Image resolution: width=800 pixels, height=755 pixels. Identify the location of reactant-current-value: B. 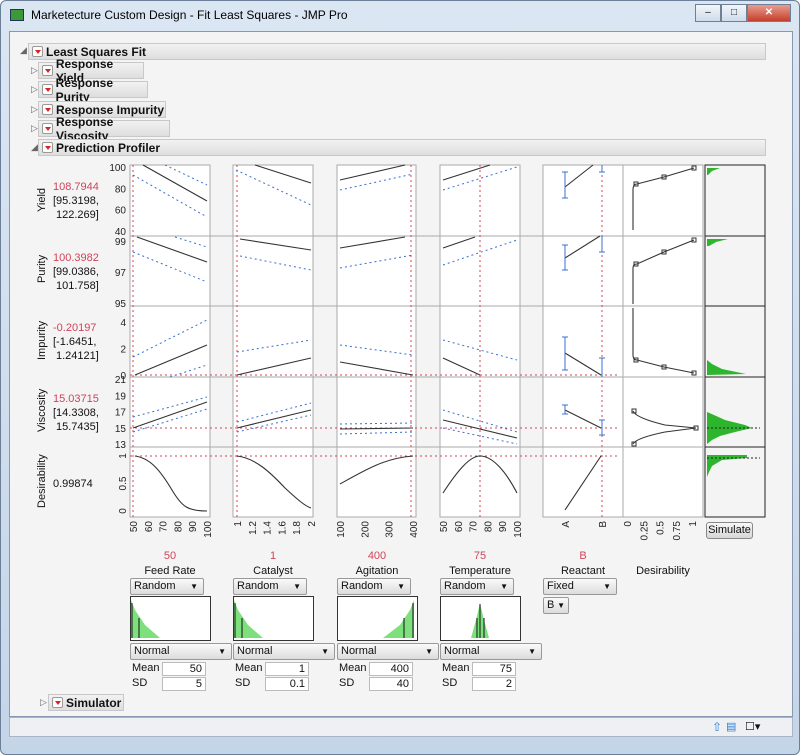
(583, 556).